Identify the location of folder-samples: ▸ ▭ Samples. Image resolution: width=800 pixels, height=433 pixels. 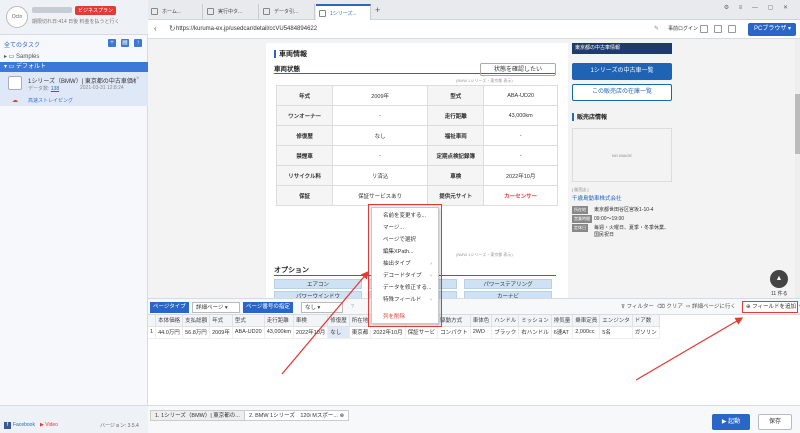
(21, 56).